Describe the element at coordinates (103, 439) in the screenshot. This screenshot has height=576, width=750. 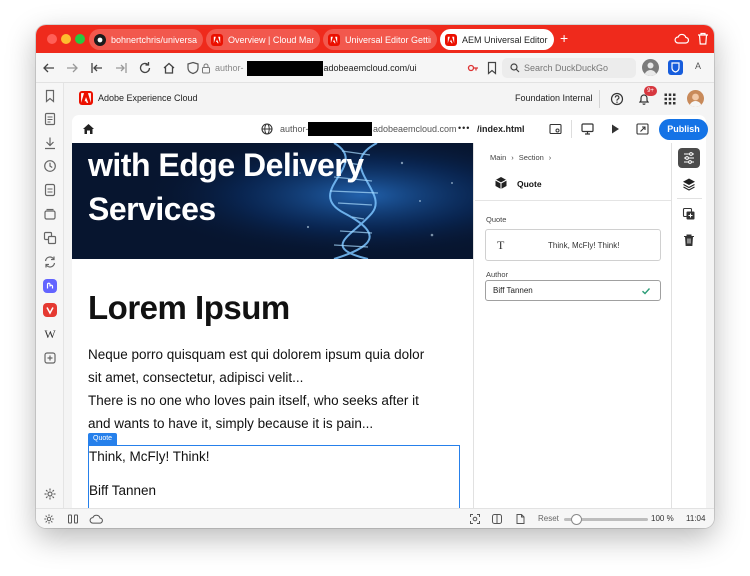
I see `selection-label: Quote` at that location.